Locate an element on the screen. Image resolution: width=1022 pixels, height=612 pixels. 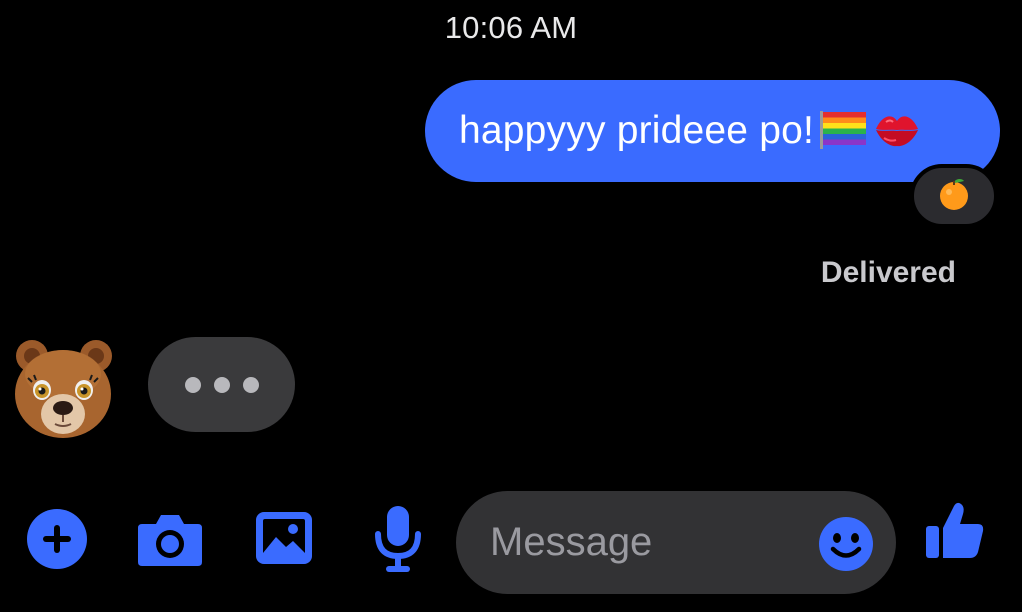
camera-icon is located at coordinates (170, 540).